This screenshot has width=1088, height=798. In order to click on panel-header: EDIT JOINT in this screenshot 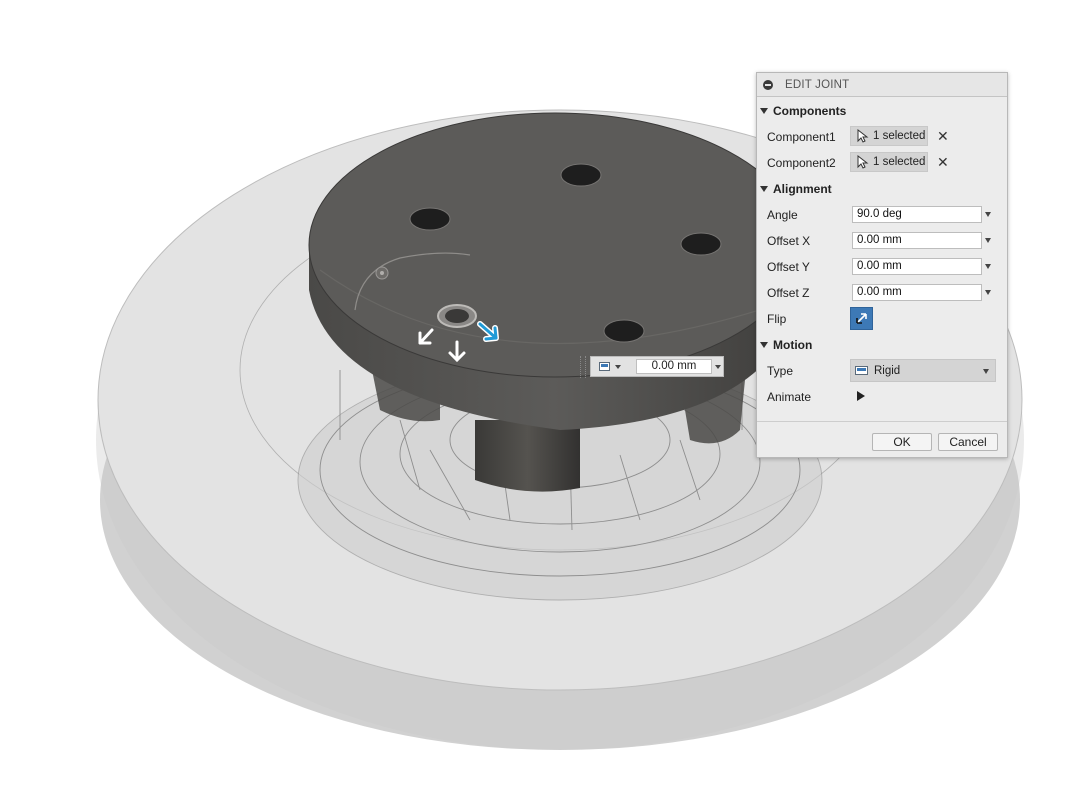, I will do `click(882, 85)`.